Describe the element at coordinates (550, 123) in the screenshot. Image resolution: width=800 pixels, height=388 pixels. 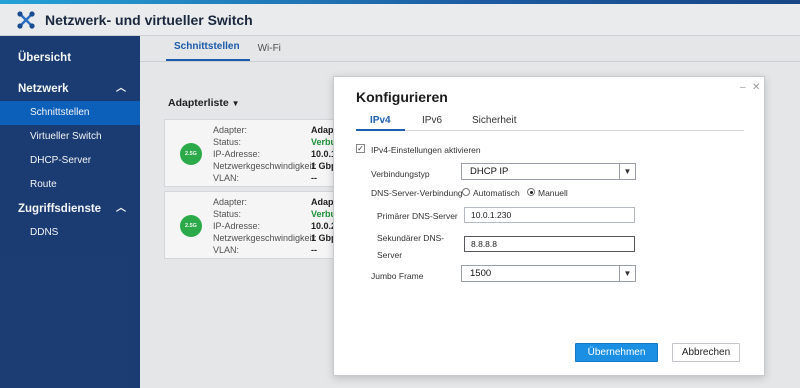
I see `dialog-tabs: IPv4 IPv6 Sicherheit` at that location.